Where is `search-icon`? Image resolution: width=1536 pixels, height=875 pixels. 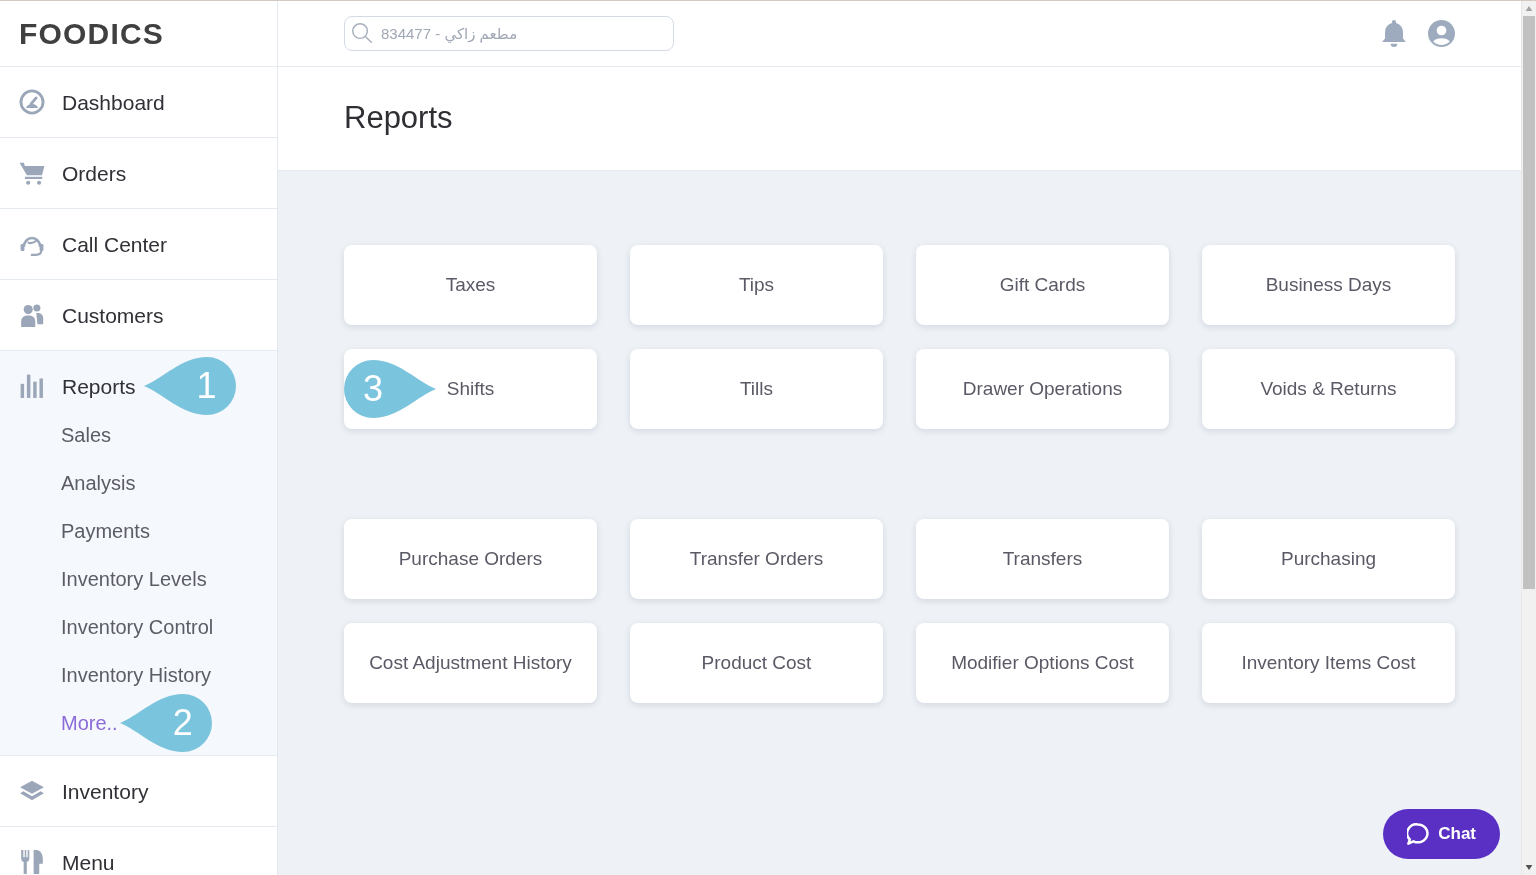
search-icon is located at coordinates (362, 33).